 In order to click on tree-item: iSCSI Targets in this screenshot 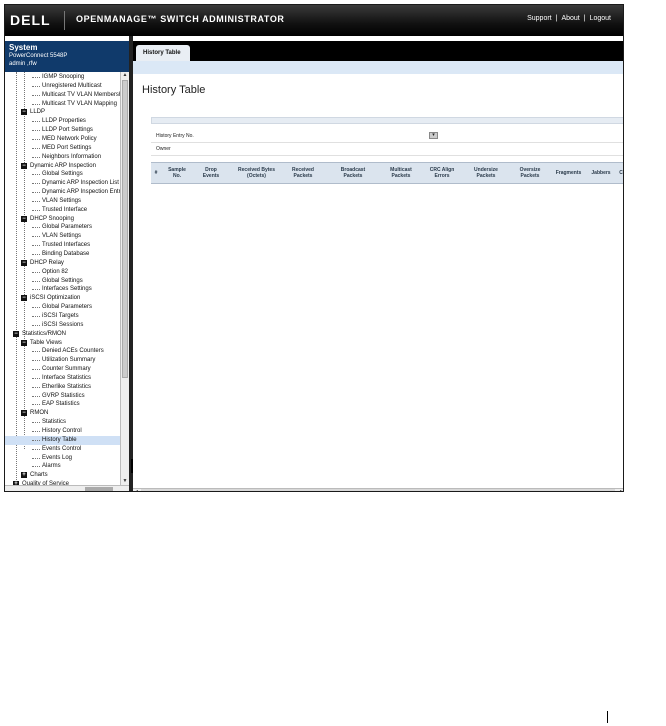, I will do `click(62, 316)`.